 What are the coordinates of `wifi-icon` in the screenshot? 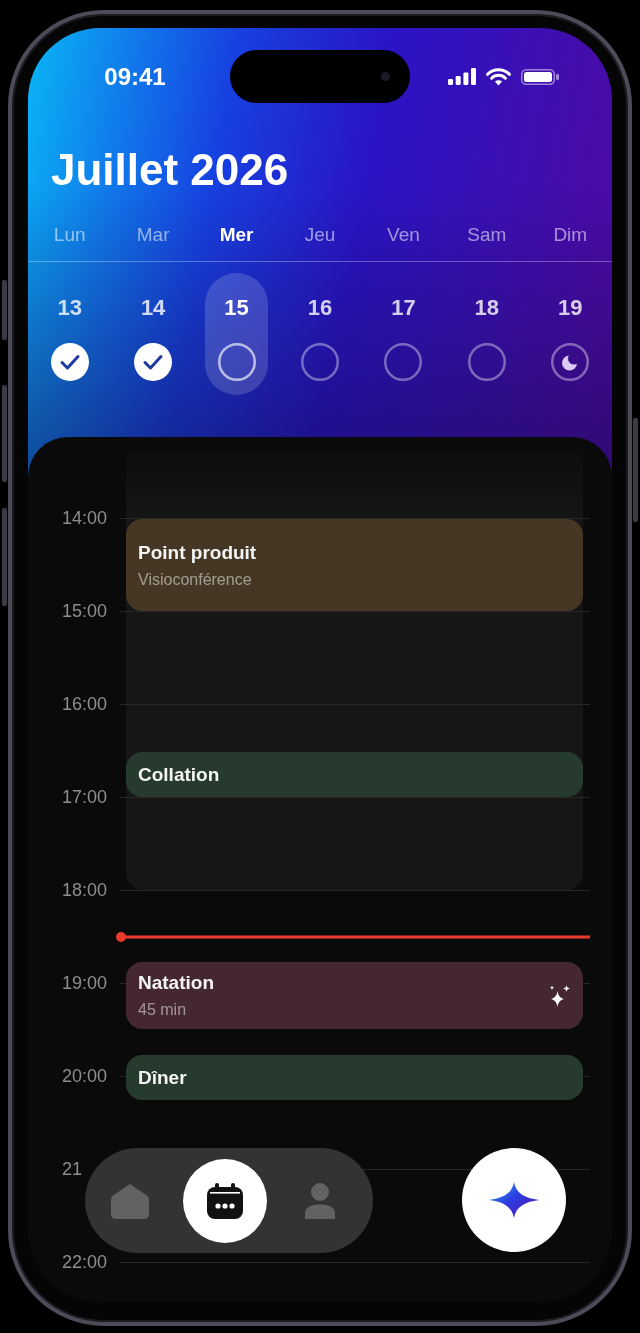 It's located at (498, 76).